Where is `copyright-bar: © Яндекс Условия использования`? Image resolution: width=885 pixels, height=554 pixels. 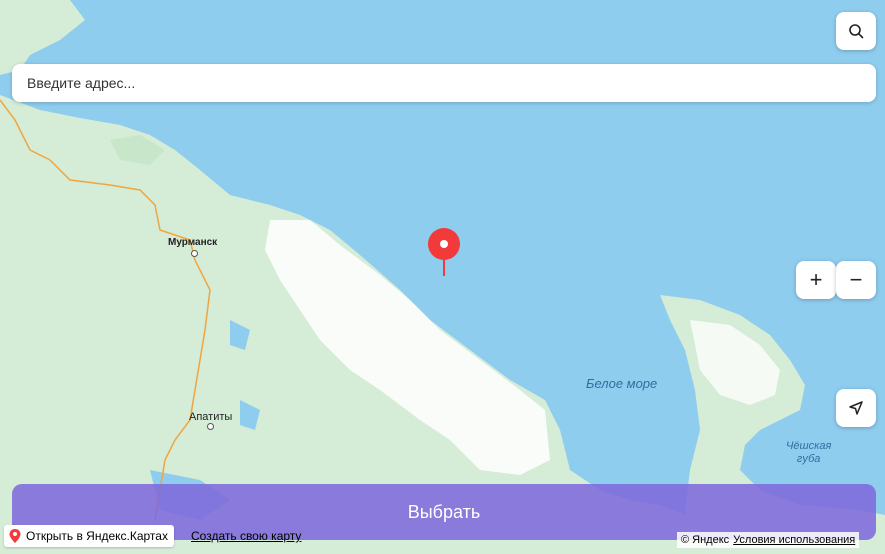
copyright-bar: © Яндекс Условия использования is located at coordinates (768, 540).